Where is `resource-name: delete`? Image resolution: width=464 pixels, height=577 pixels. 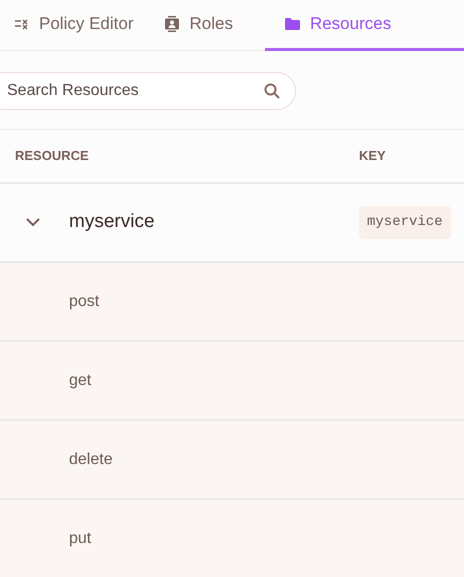 resource-name: delete is located at coordinates (91, 460).